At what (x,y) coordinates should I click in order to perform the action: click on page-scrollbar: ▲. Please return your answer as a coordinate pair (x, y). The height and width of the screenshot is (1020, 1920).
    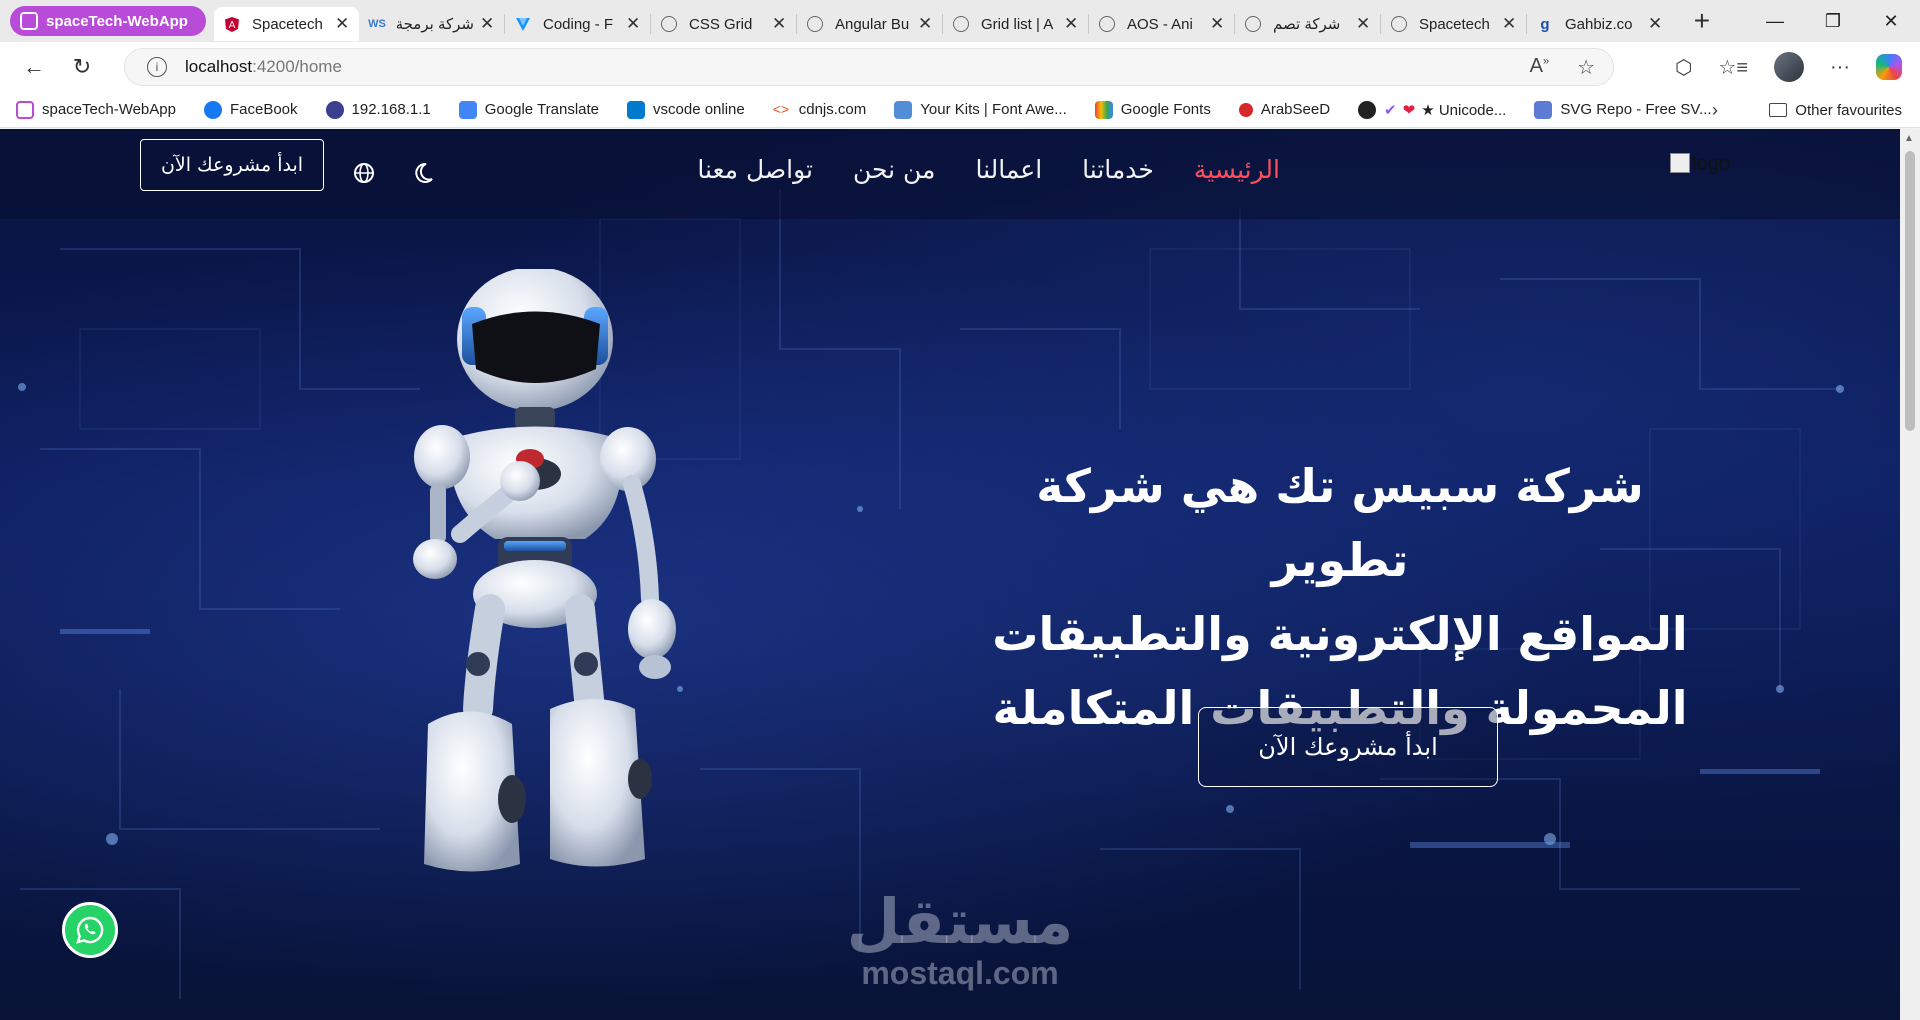
    Looking at the image, I should click on (1910, 574).